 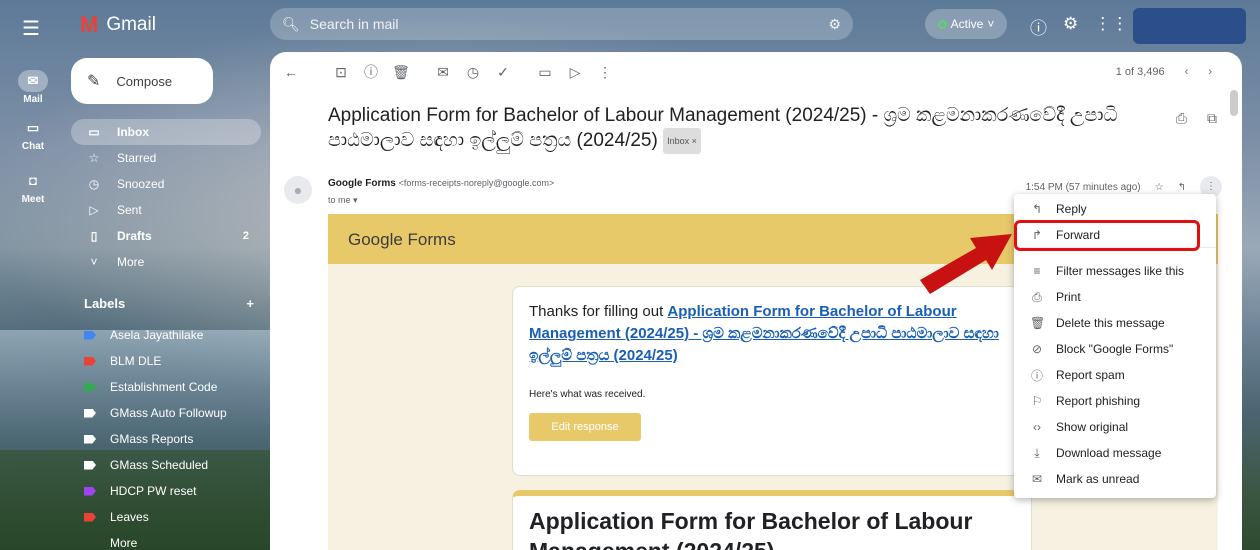 I want to click on main-menu-icon: ☰, so click(x=31, y=28).